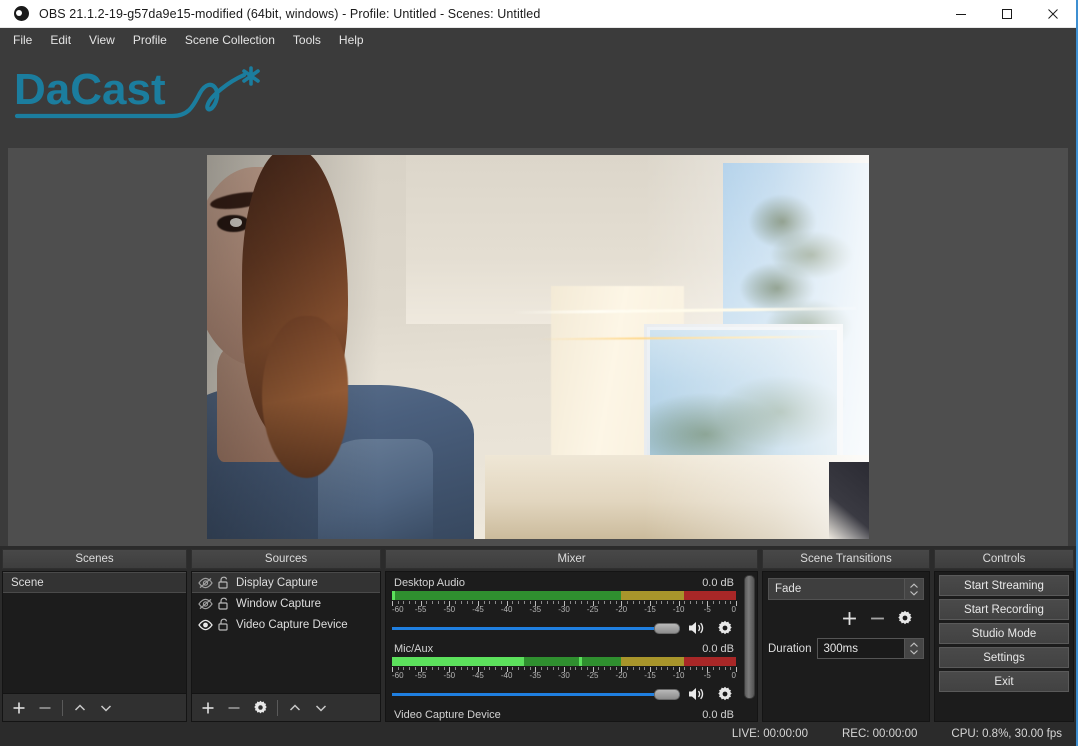 This screenshot has width=1078, height=746. What do you see at coordinates (205, 625) in the screenshot?
I see `eye-visible-icon` at bounding box center [205, 625].